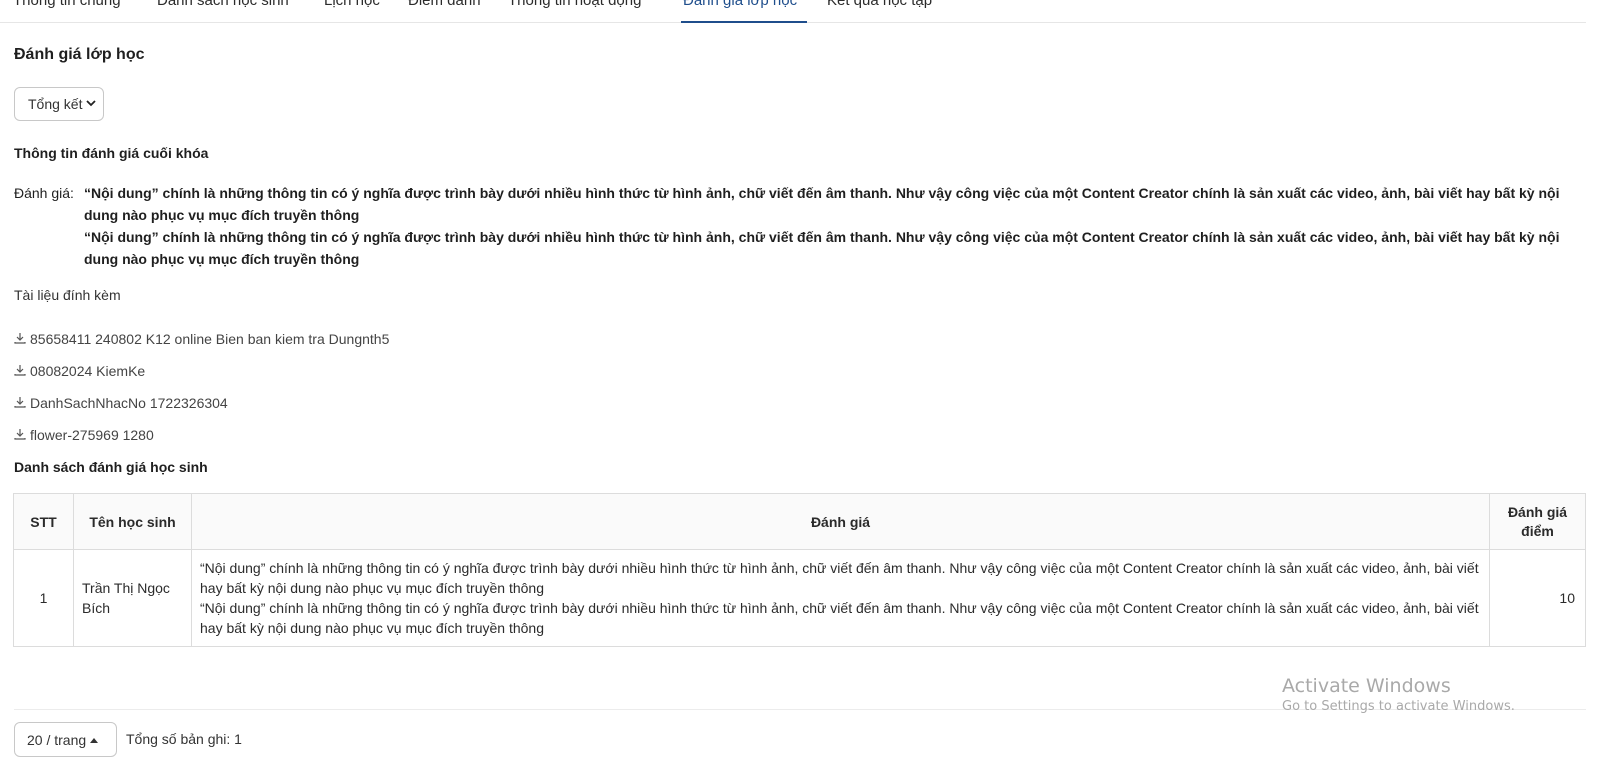 This screenshot has height=759, width=1600. What do you see at coordinates (43, 598) in the screenshot?
I see `cell-stt: 1` at bounding box center [43, 598].